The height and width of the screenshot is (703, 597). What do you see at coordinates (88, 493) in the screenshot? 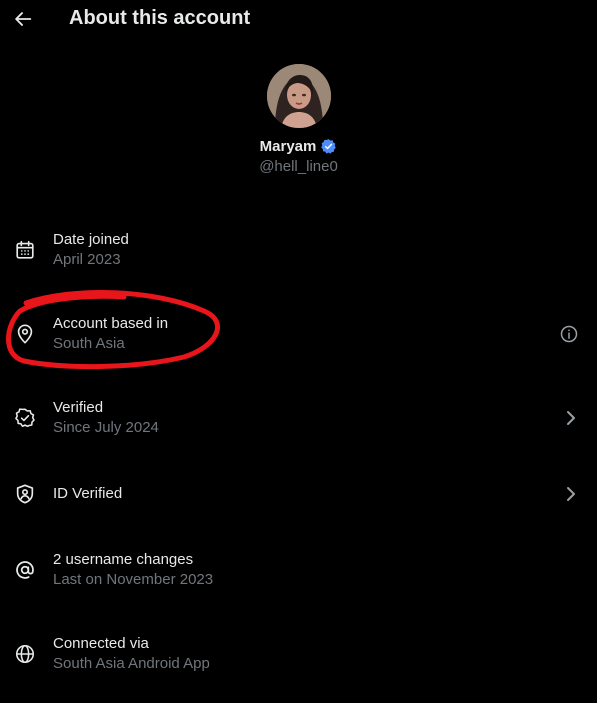
I see `id-verified-label: ID Verified` at bounding box center [88, 493].